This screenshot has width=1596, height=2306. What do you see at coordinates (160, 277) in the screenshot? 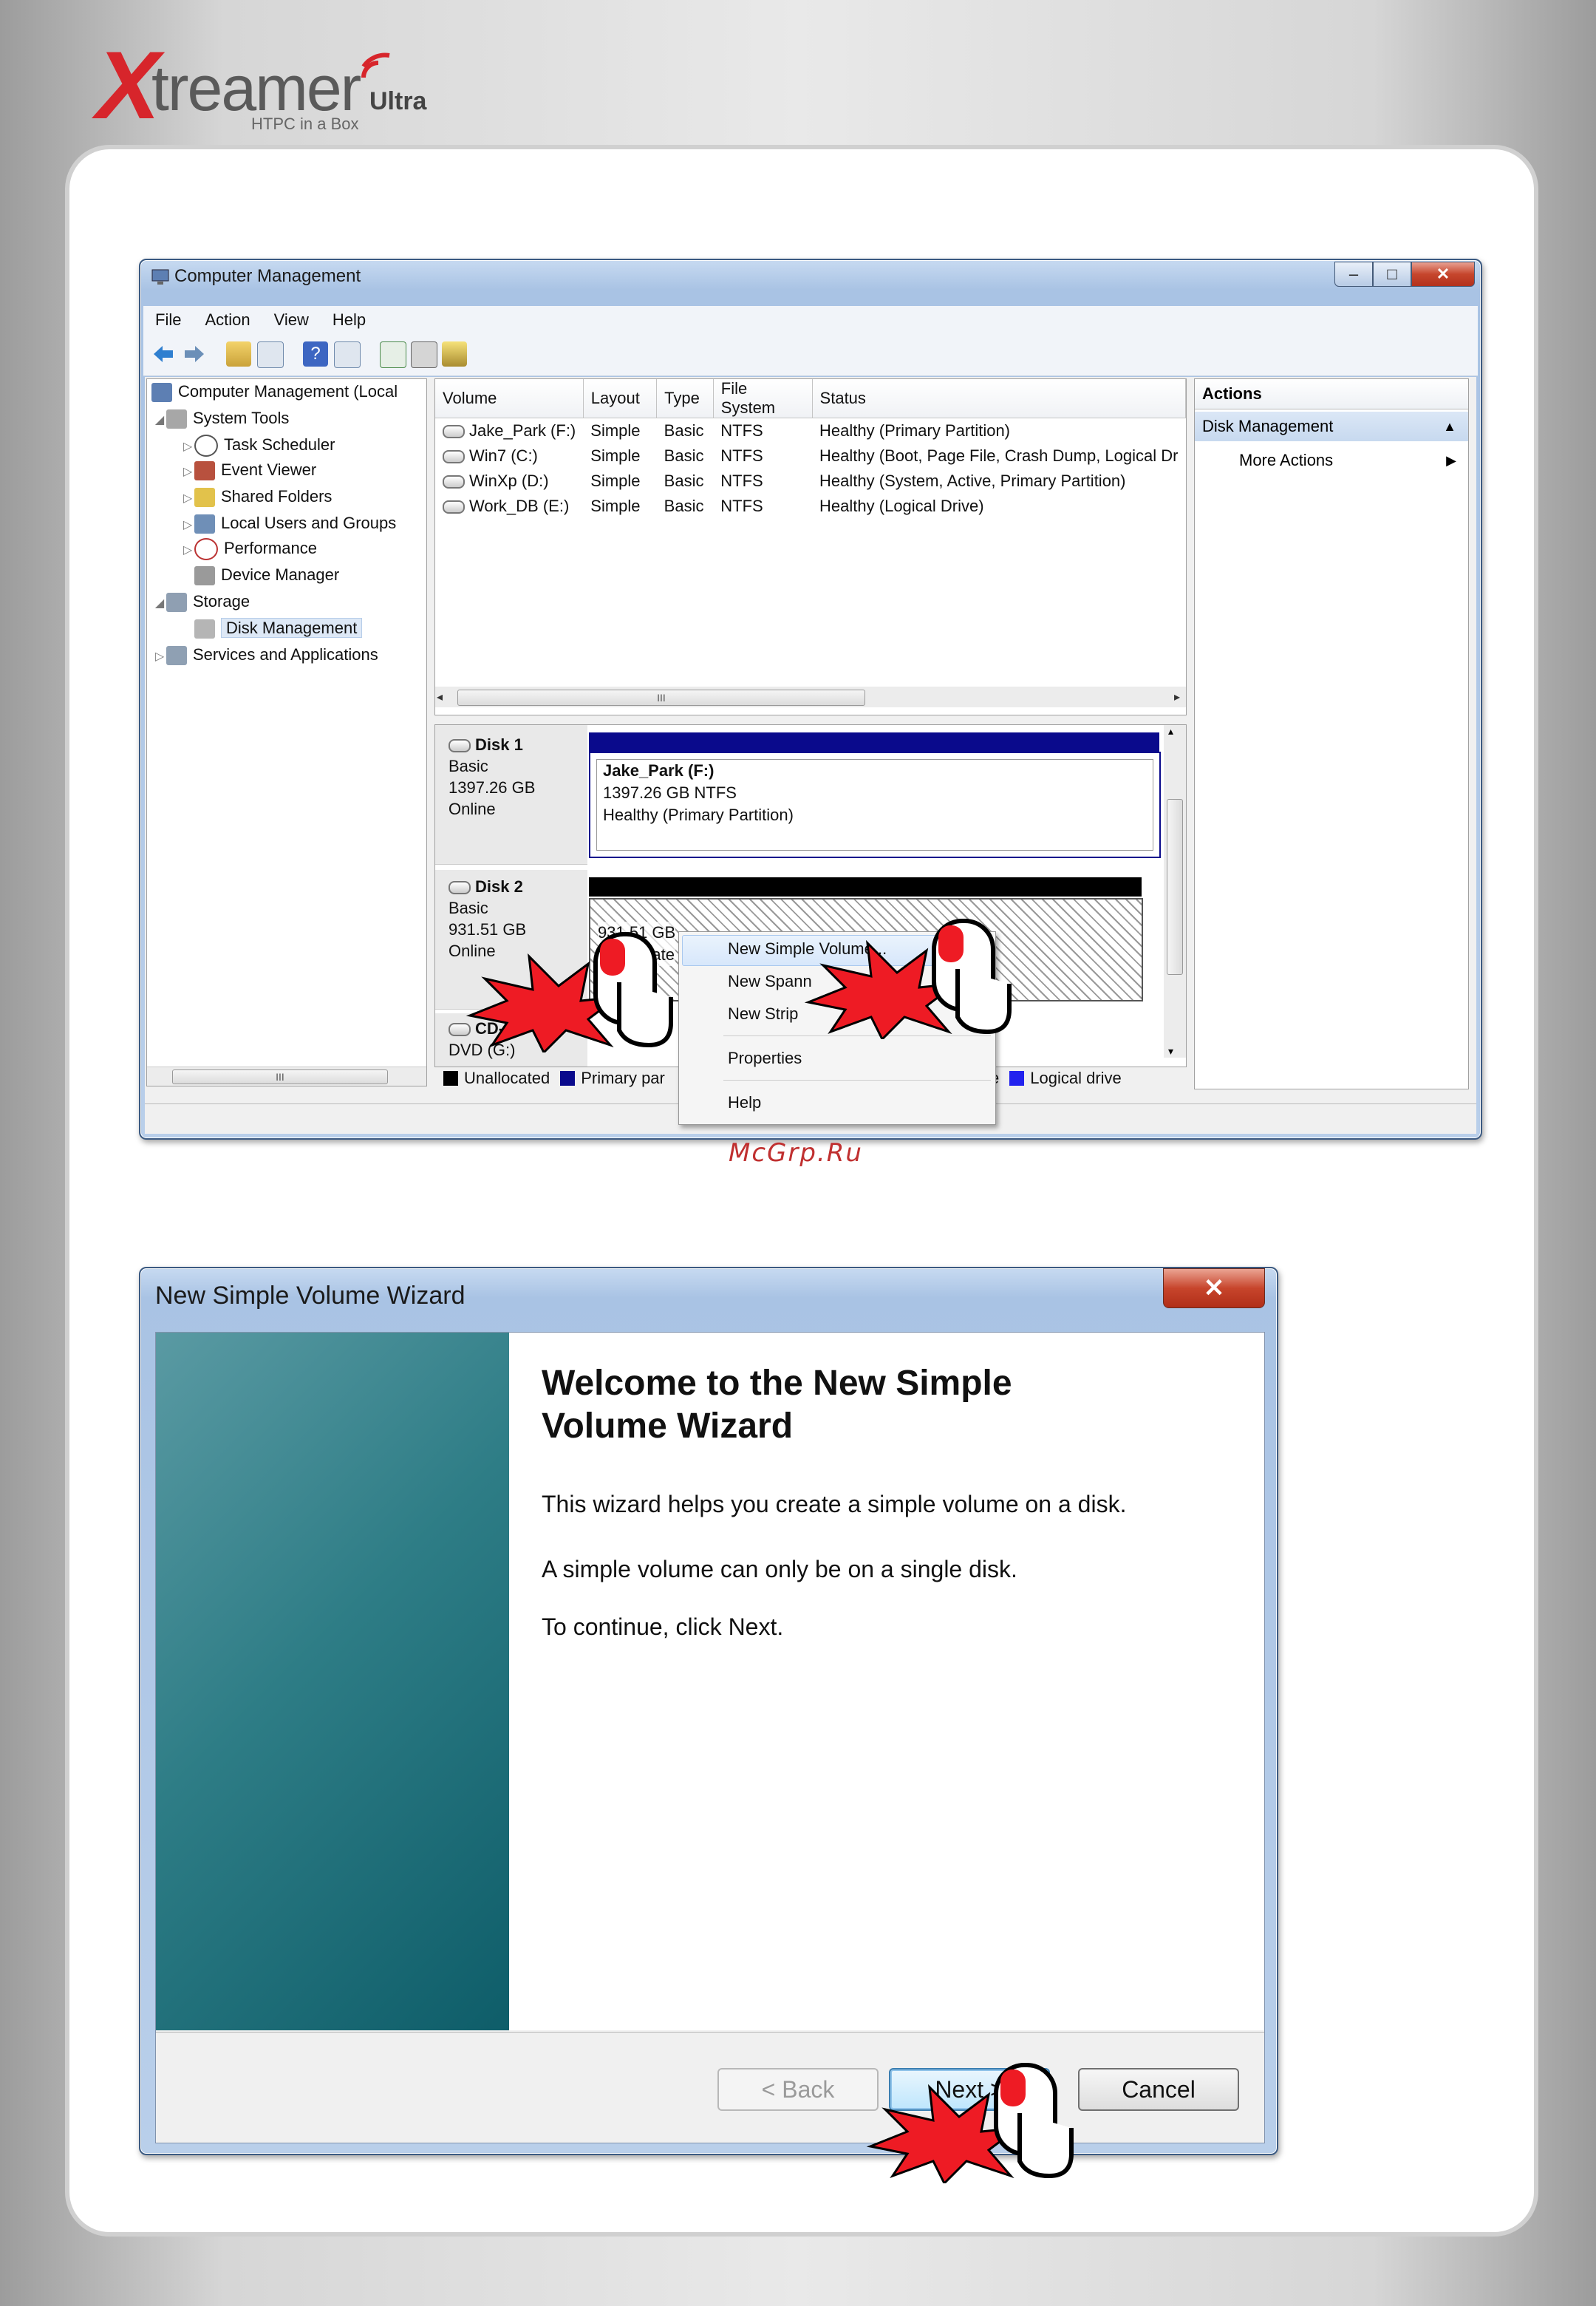
I see `computer-management-icon` at bounding box center [160, 277].